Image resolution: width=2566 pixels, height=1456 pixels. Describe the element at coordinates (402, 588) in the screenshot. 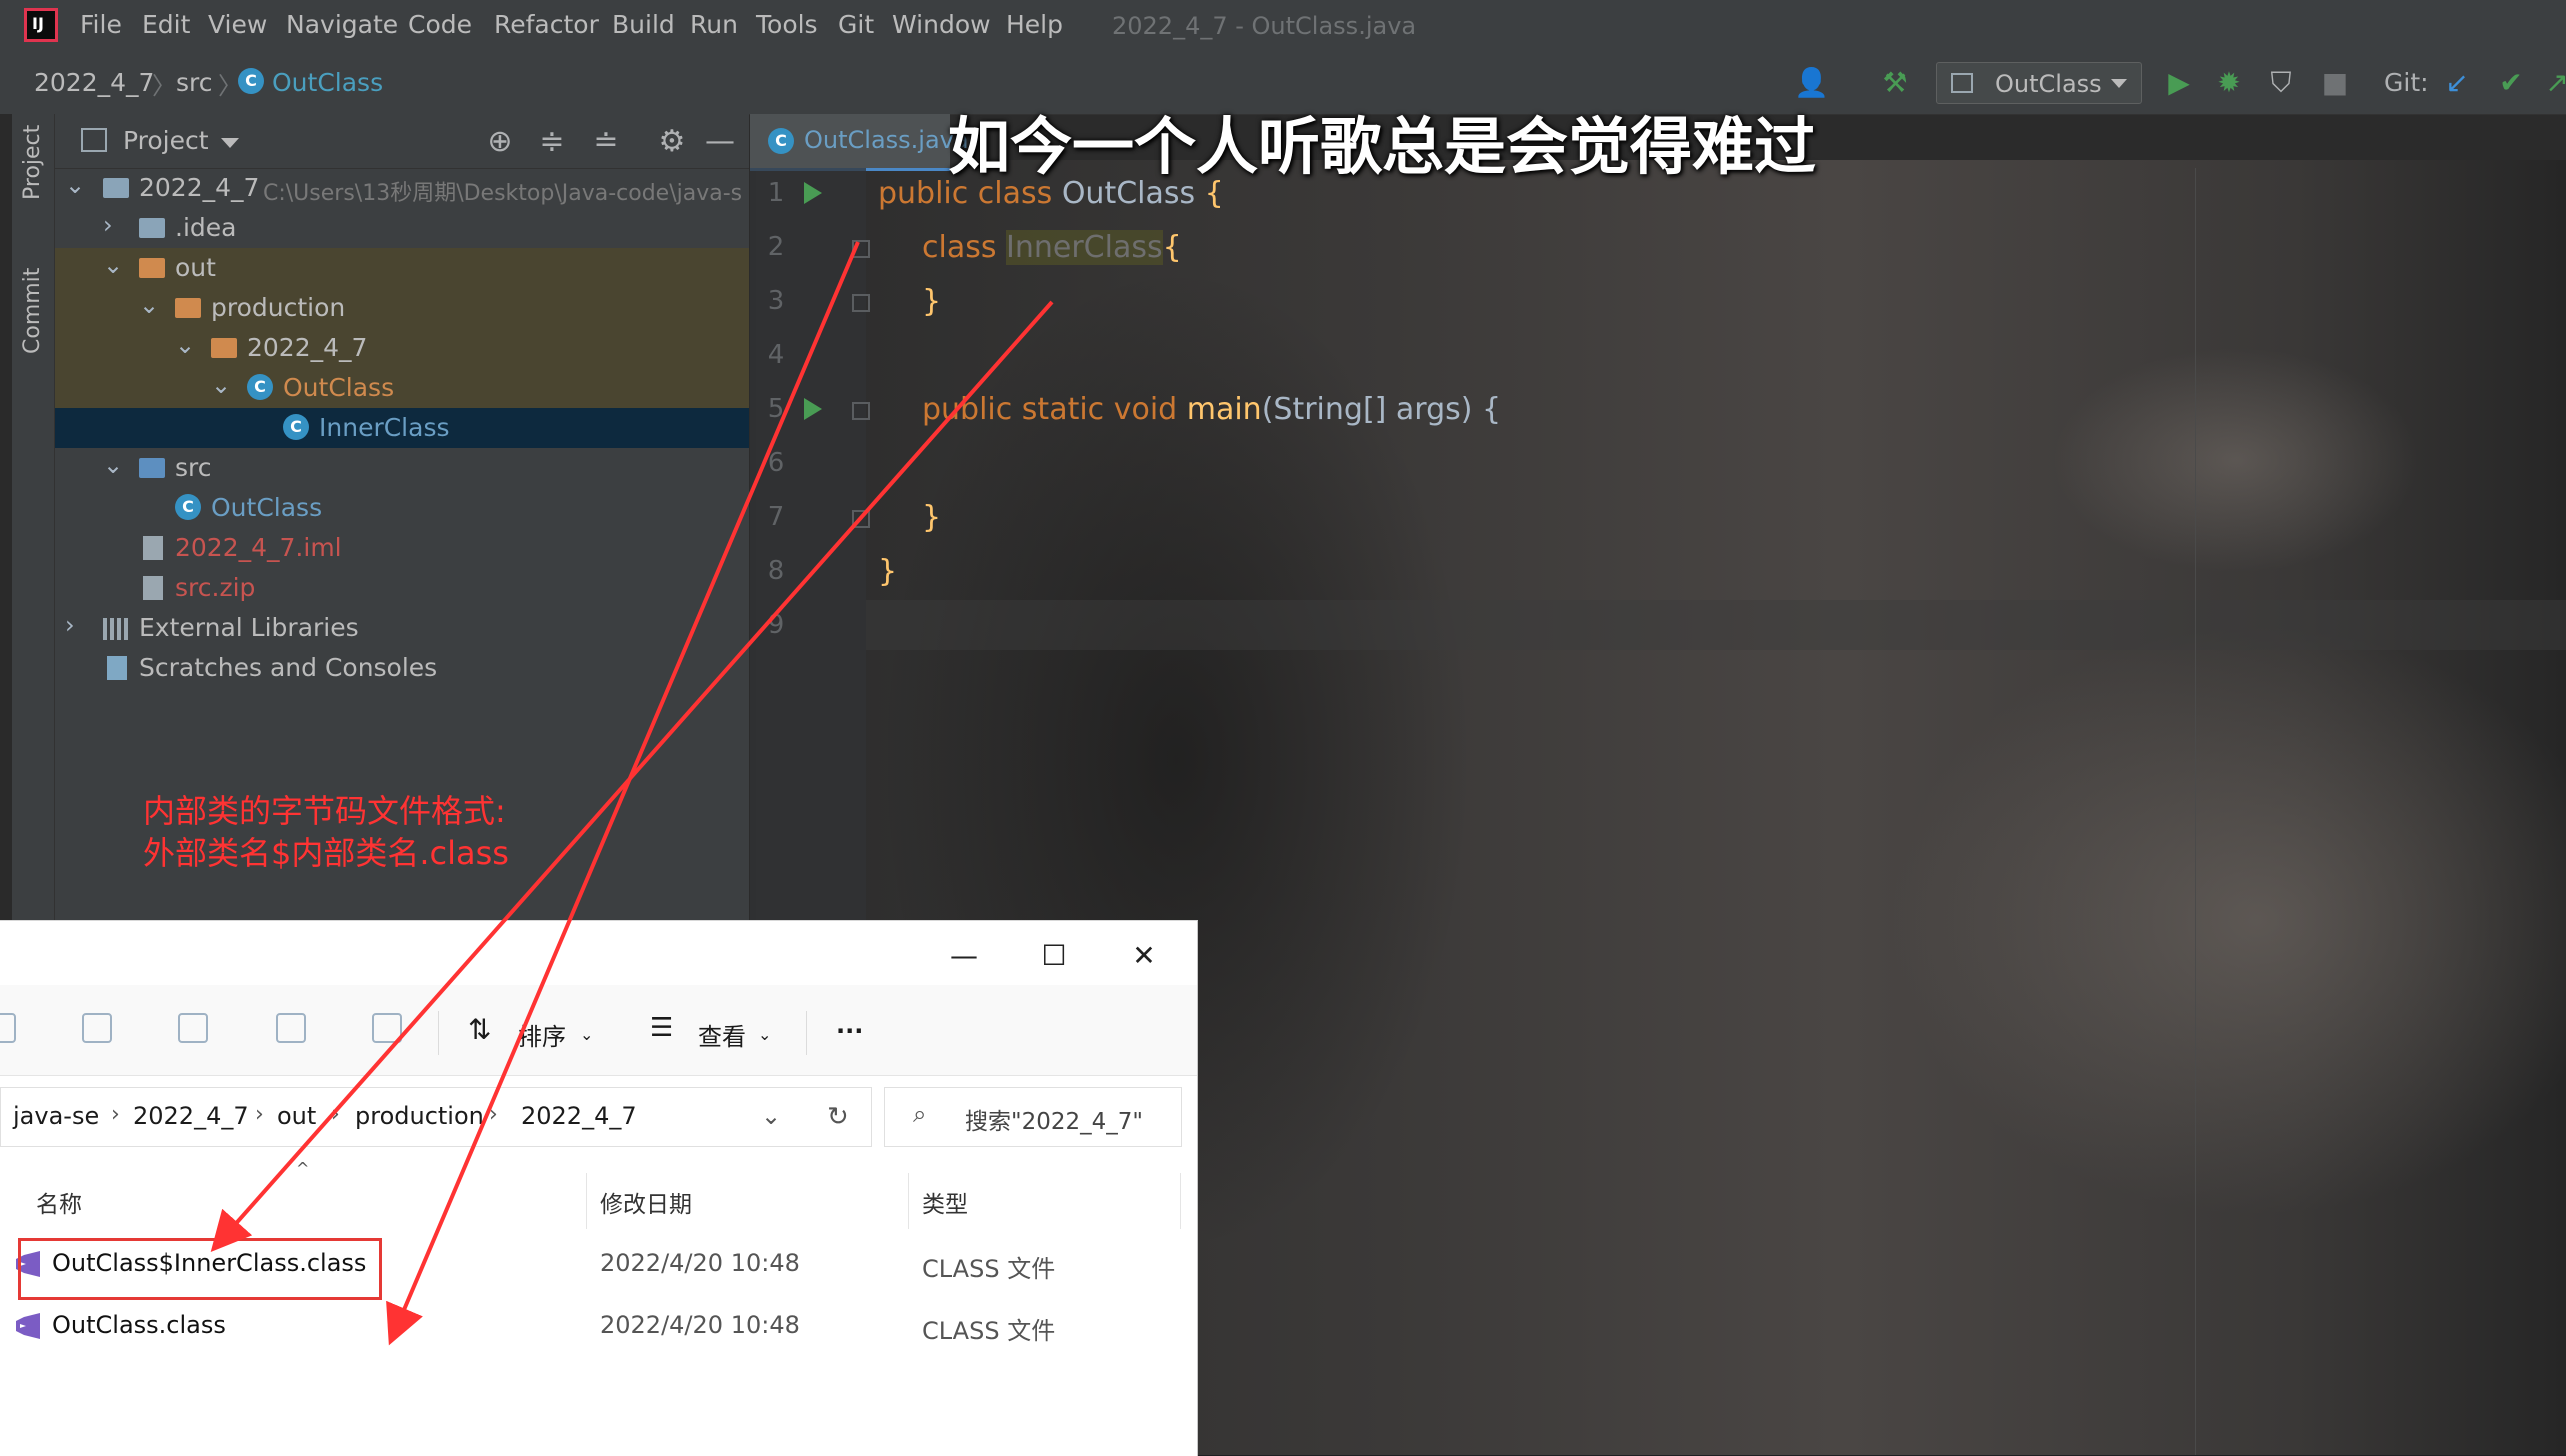

I see `tree-item-srczip: src.zip` at that location.